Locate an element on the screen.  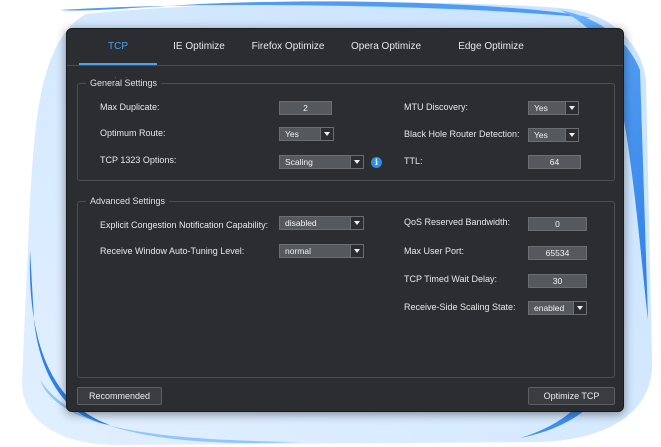
qos-field: 0 is located at coordinates (557, 224).